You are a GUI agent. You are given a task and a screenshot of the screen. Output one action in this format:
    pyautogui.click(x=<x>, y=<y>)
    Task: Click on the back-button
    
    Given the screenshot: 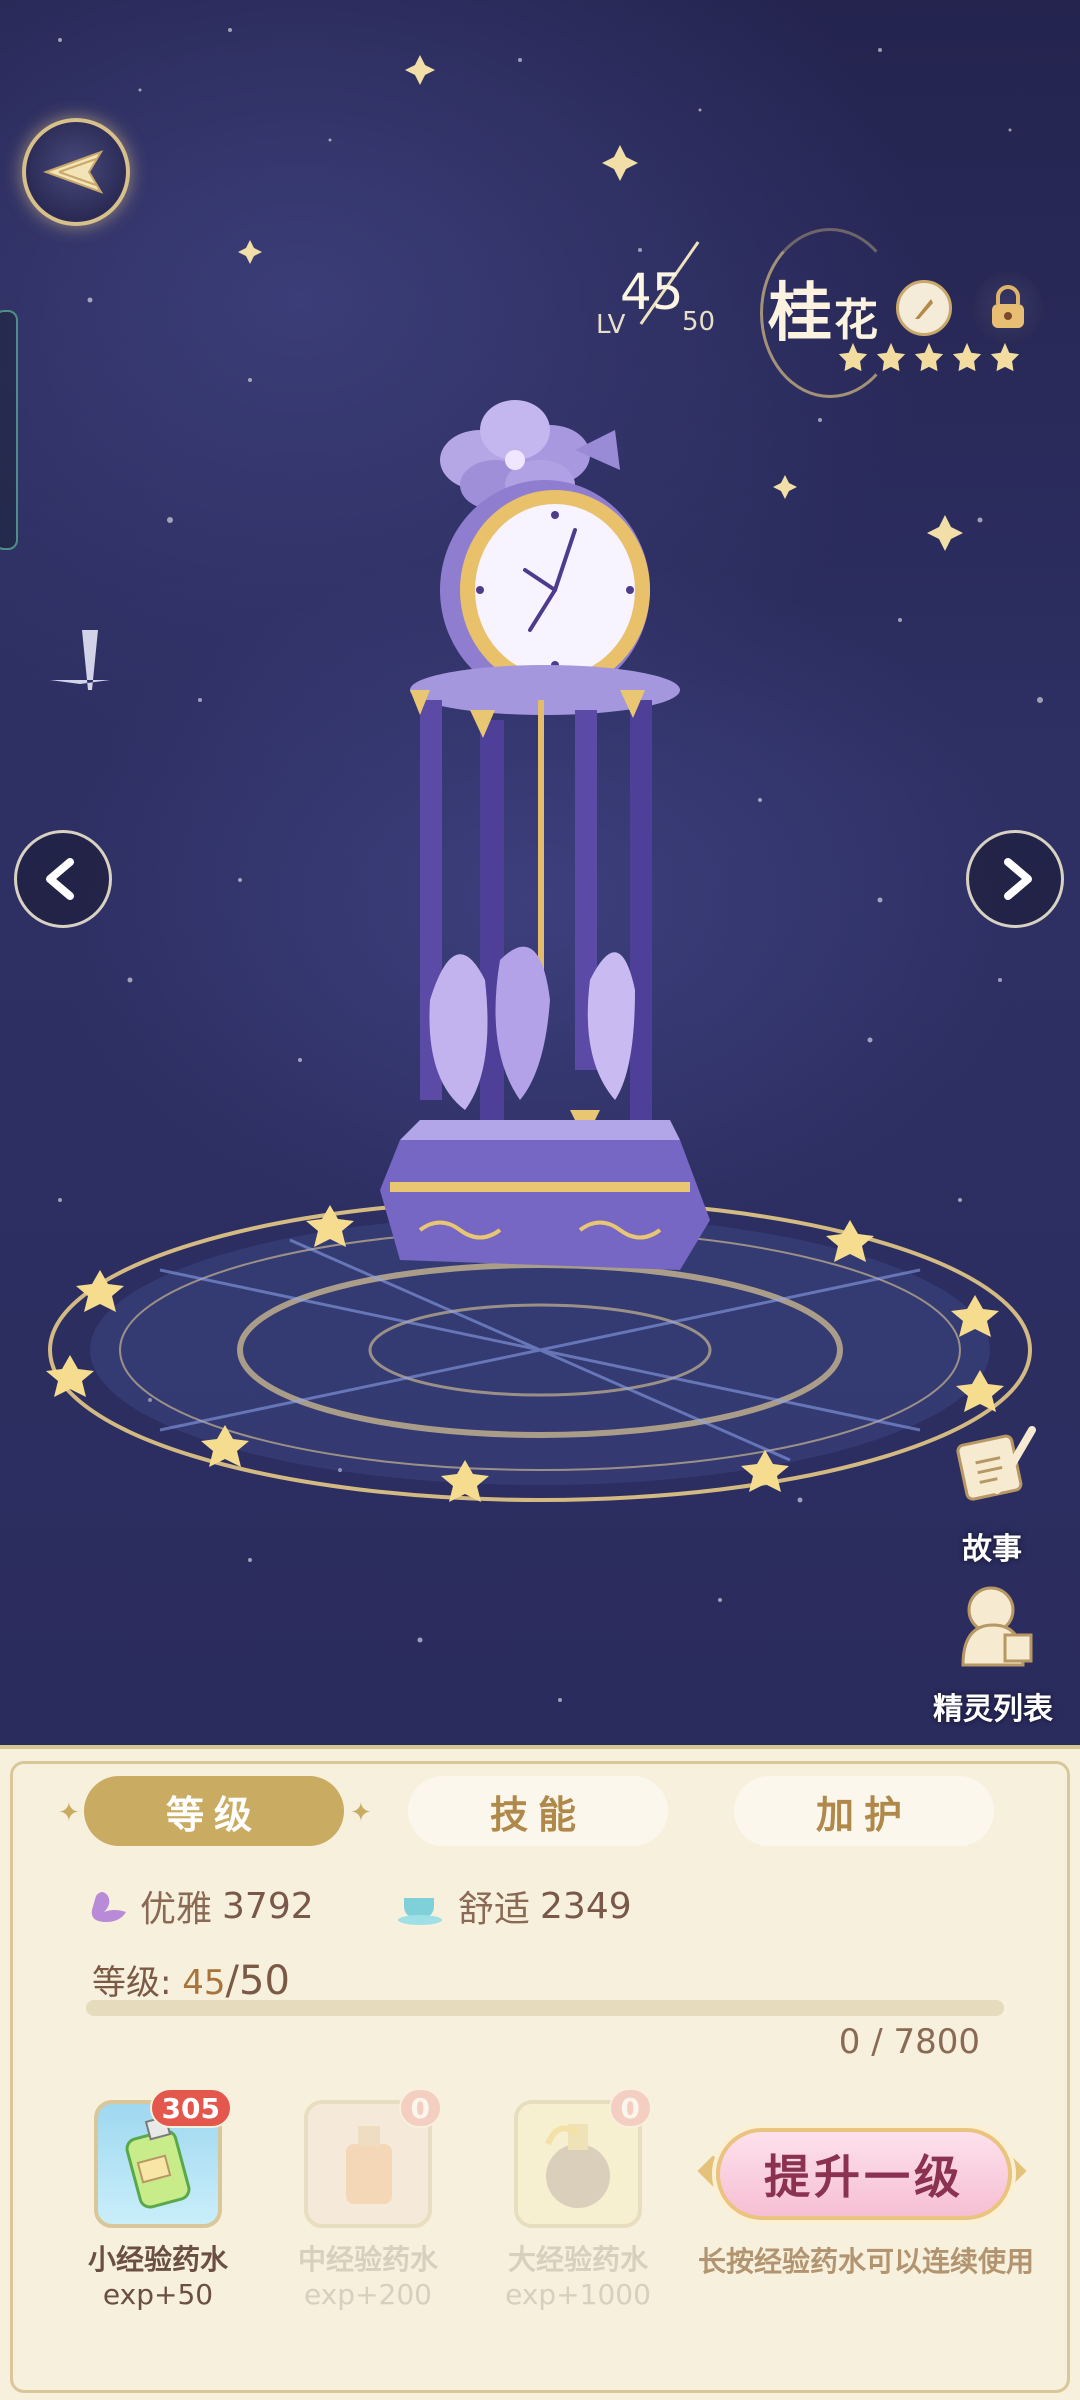 What is the action you would take?
    pyautogui.click(x=76, y=172)
    